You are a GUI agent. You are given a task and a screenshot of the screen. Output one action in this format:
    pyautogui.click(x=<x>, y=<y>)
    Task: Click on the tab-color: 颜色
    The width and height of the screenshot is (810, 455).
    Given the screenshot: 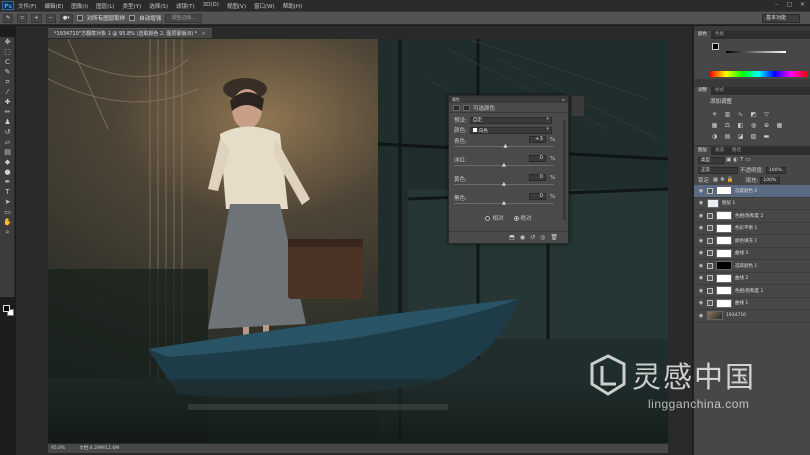 What is the action you would take?
    pyautogui.click(x=702, y=35)
    